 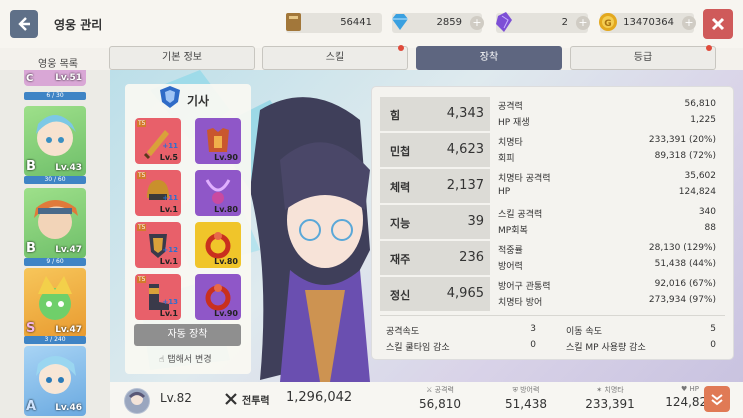 I want to click on tab-skill: 스킬, so click(x=335, y=57).